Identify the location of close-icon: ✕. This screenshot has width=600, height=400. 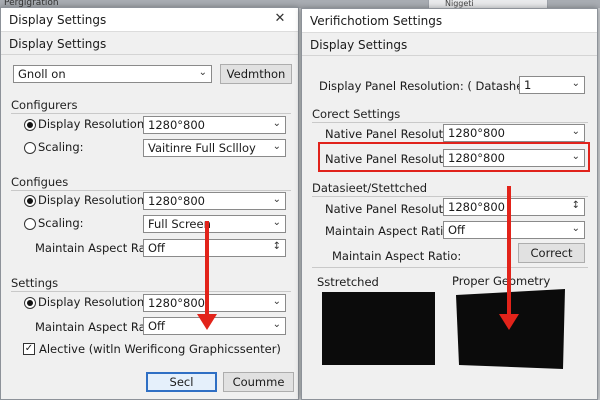
(280, 20).